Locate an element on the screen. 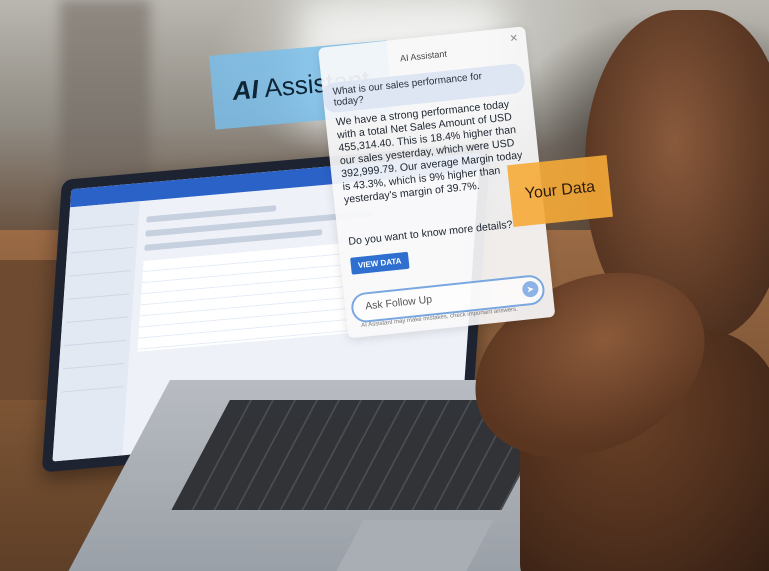 Image resolution: width=769 pixels, height=571 pixels. app-sidebar is located at coordinates (96, 331).